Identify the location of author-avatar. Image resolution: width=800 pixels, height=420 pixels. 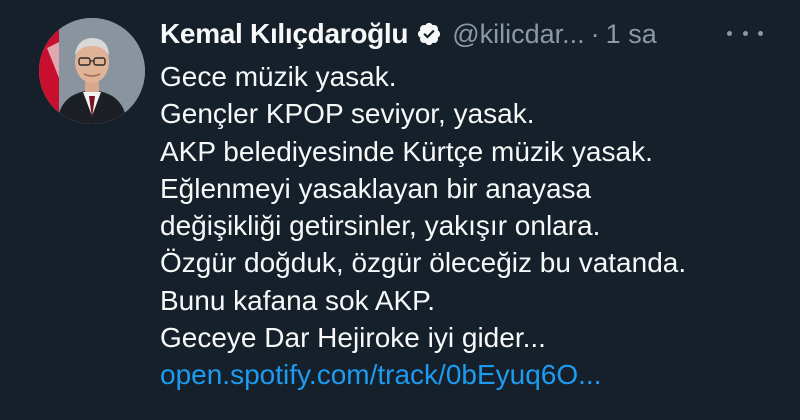
(92, 71).